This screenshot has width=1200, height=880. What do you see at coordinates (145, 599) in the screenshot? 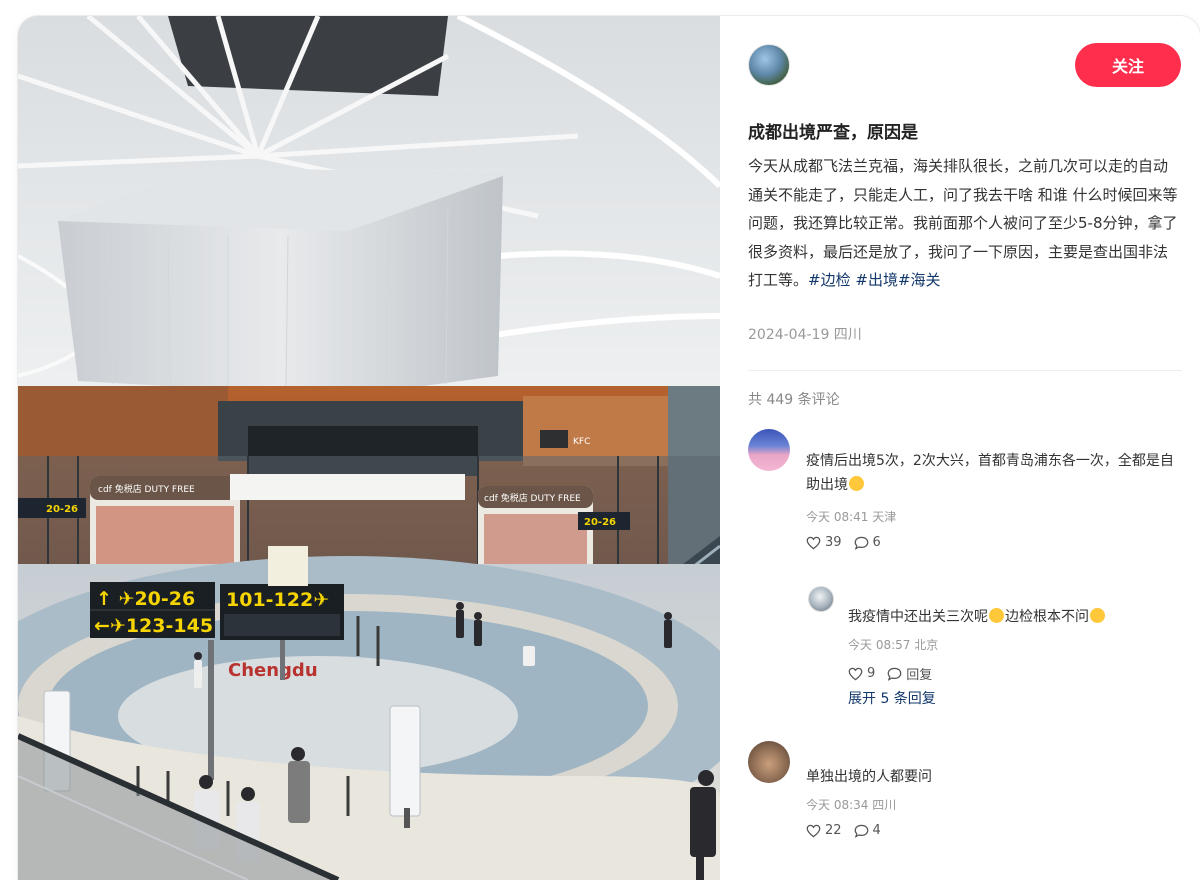
I see `gate-sign-20-26: ↑ ✈20-26` at bounding box center [145, 599].